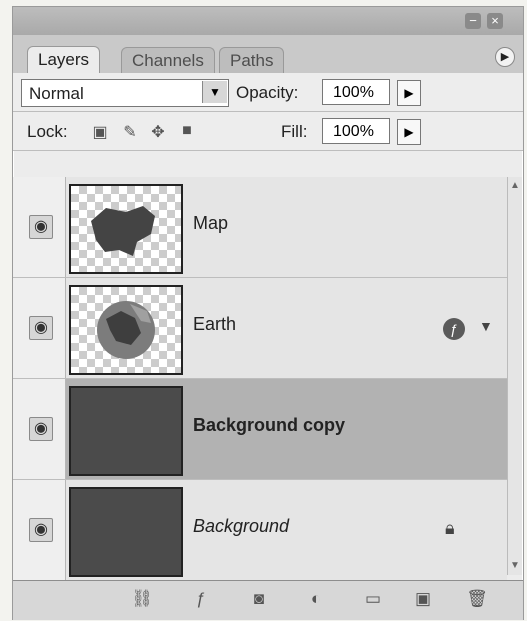 The image size is (527, 621). What do you see at coordinates (130, 131) in the screenshot?
I see `lock-image-pixels-icon: ✎` at bounding box center [130, 131].